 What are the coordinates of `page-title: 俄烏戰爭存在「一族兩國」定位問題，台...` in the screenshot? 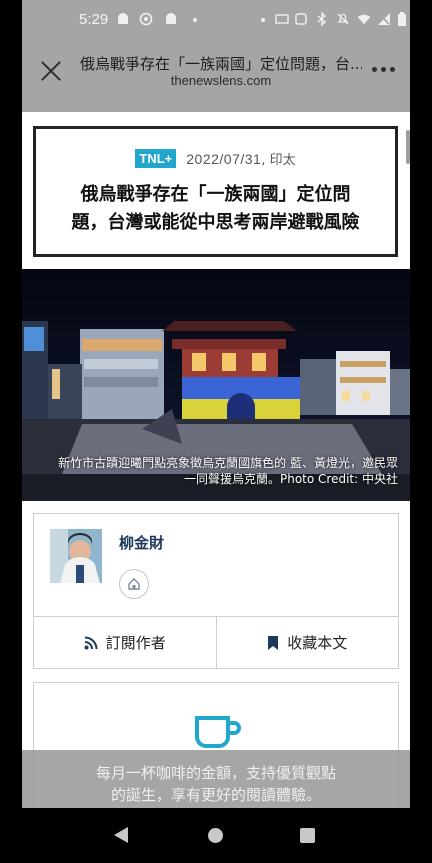 It's located at (221, 64).